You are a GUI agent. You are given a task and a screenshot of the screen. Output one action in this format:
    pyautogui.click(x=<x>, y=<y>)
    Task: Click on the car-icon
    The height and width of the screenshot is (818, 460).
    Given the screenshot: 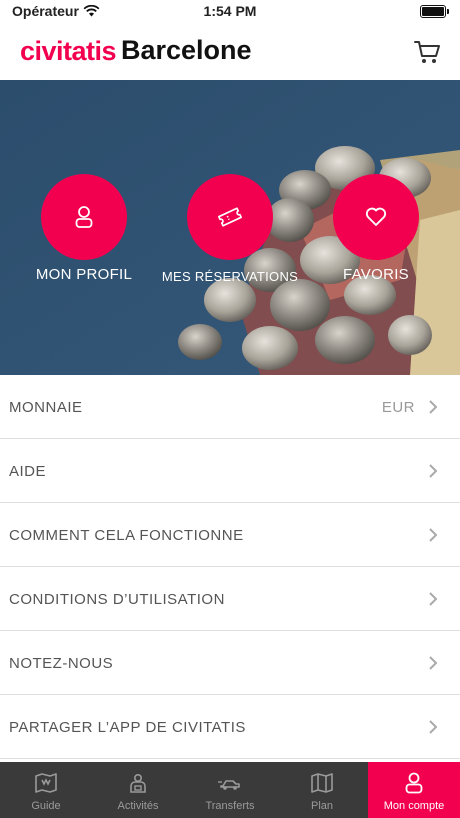 What is the action you would take?
    pyautogui.click(x=229, y=785)
    